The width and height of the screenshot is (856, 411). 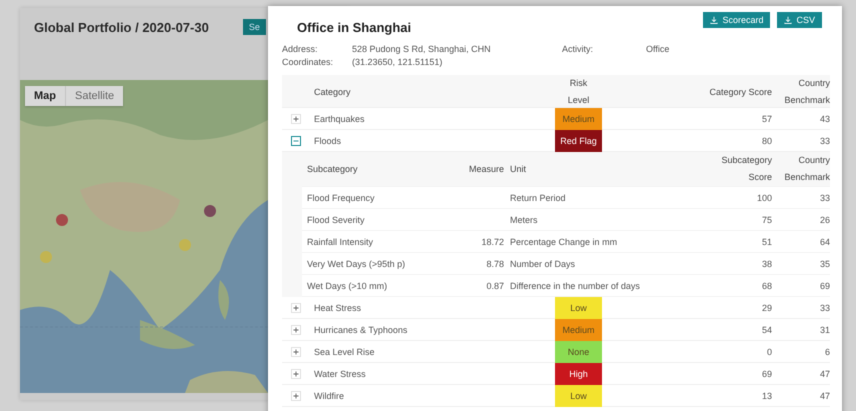 What do you see at coordinates (824, 119) in the screenshot?
I see `table-cell-text: 43` at bounding box center [824, 119].